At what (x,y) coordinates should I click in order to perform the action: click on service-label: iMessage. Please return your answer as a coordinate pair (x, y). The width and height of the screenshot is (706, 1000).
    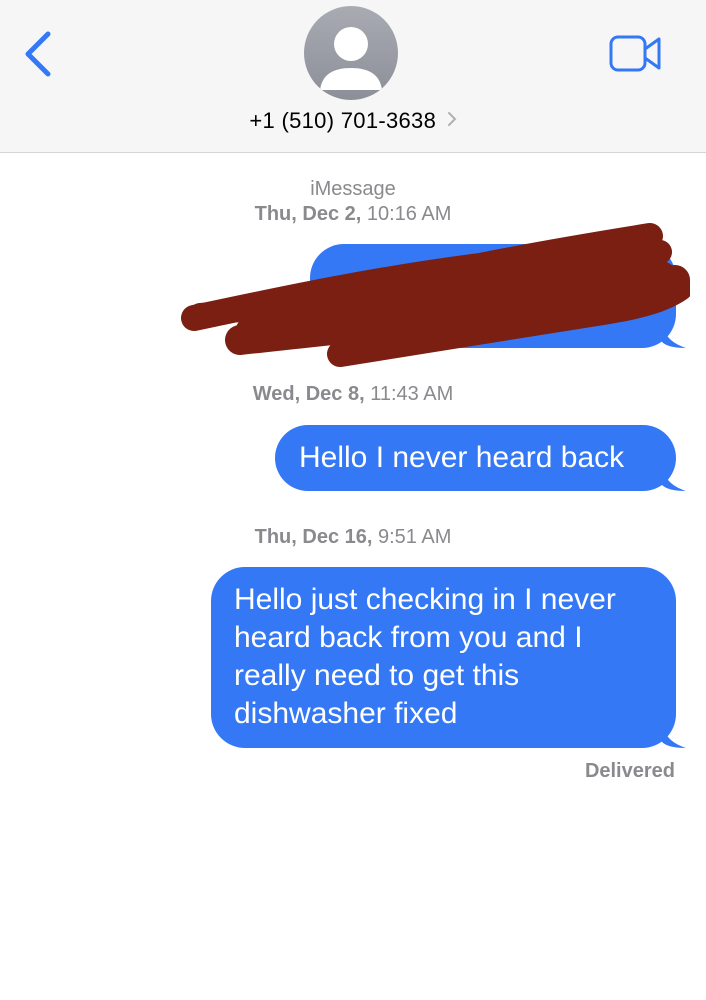
    Looking at the image, I should click on (353, 189).